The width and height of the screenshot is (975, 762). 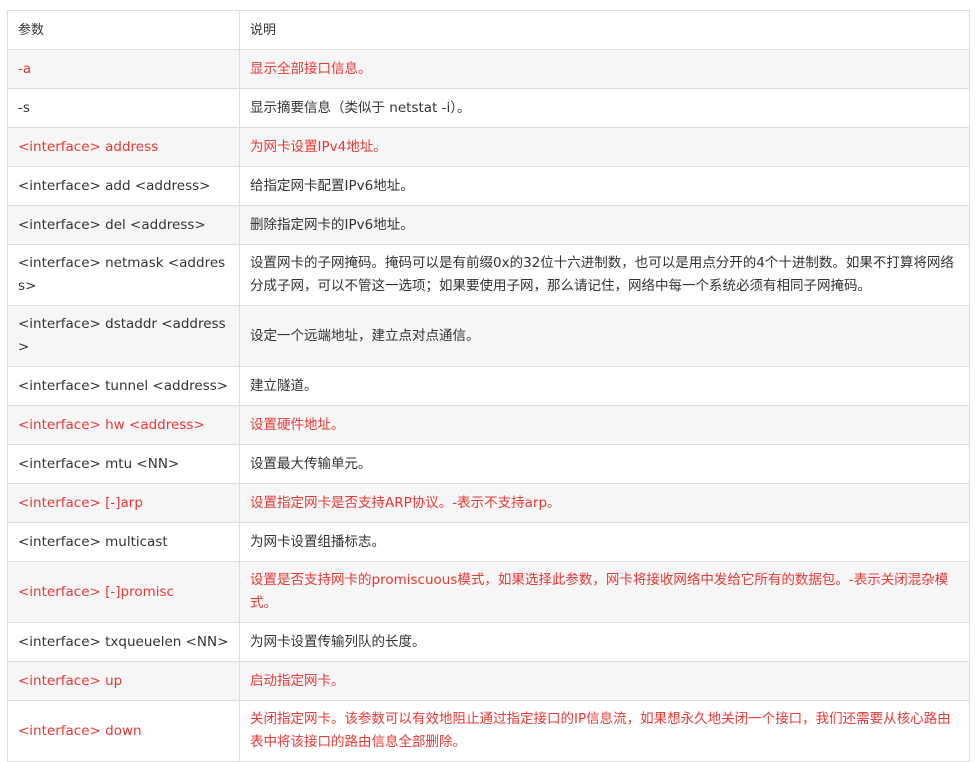 I want to click on description-cell: 设置指定网卡是否支持ARP协议。-表示不支持arp。, so click(x=604, y=503).